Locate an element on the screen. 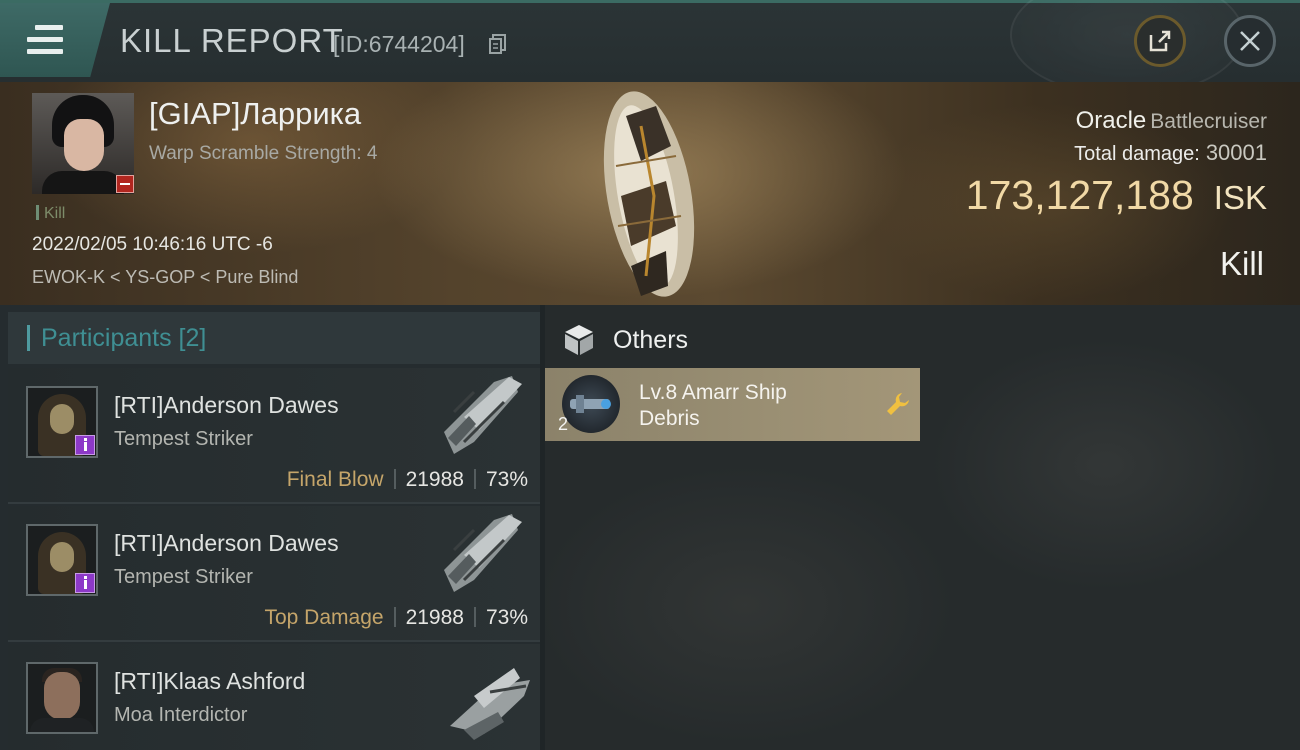 Image resolution: width=1300 pixels, height=750 pixels. report-id: [ID:6744204] is located at coordinates (399, 44).